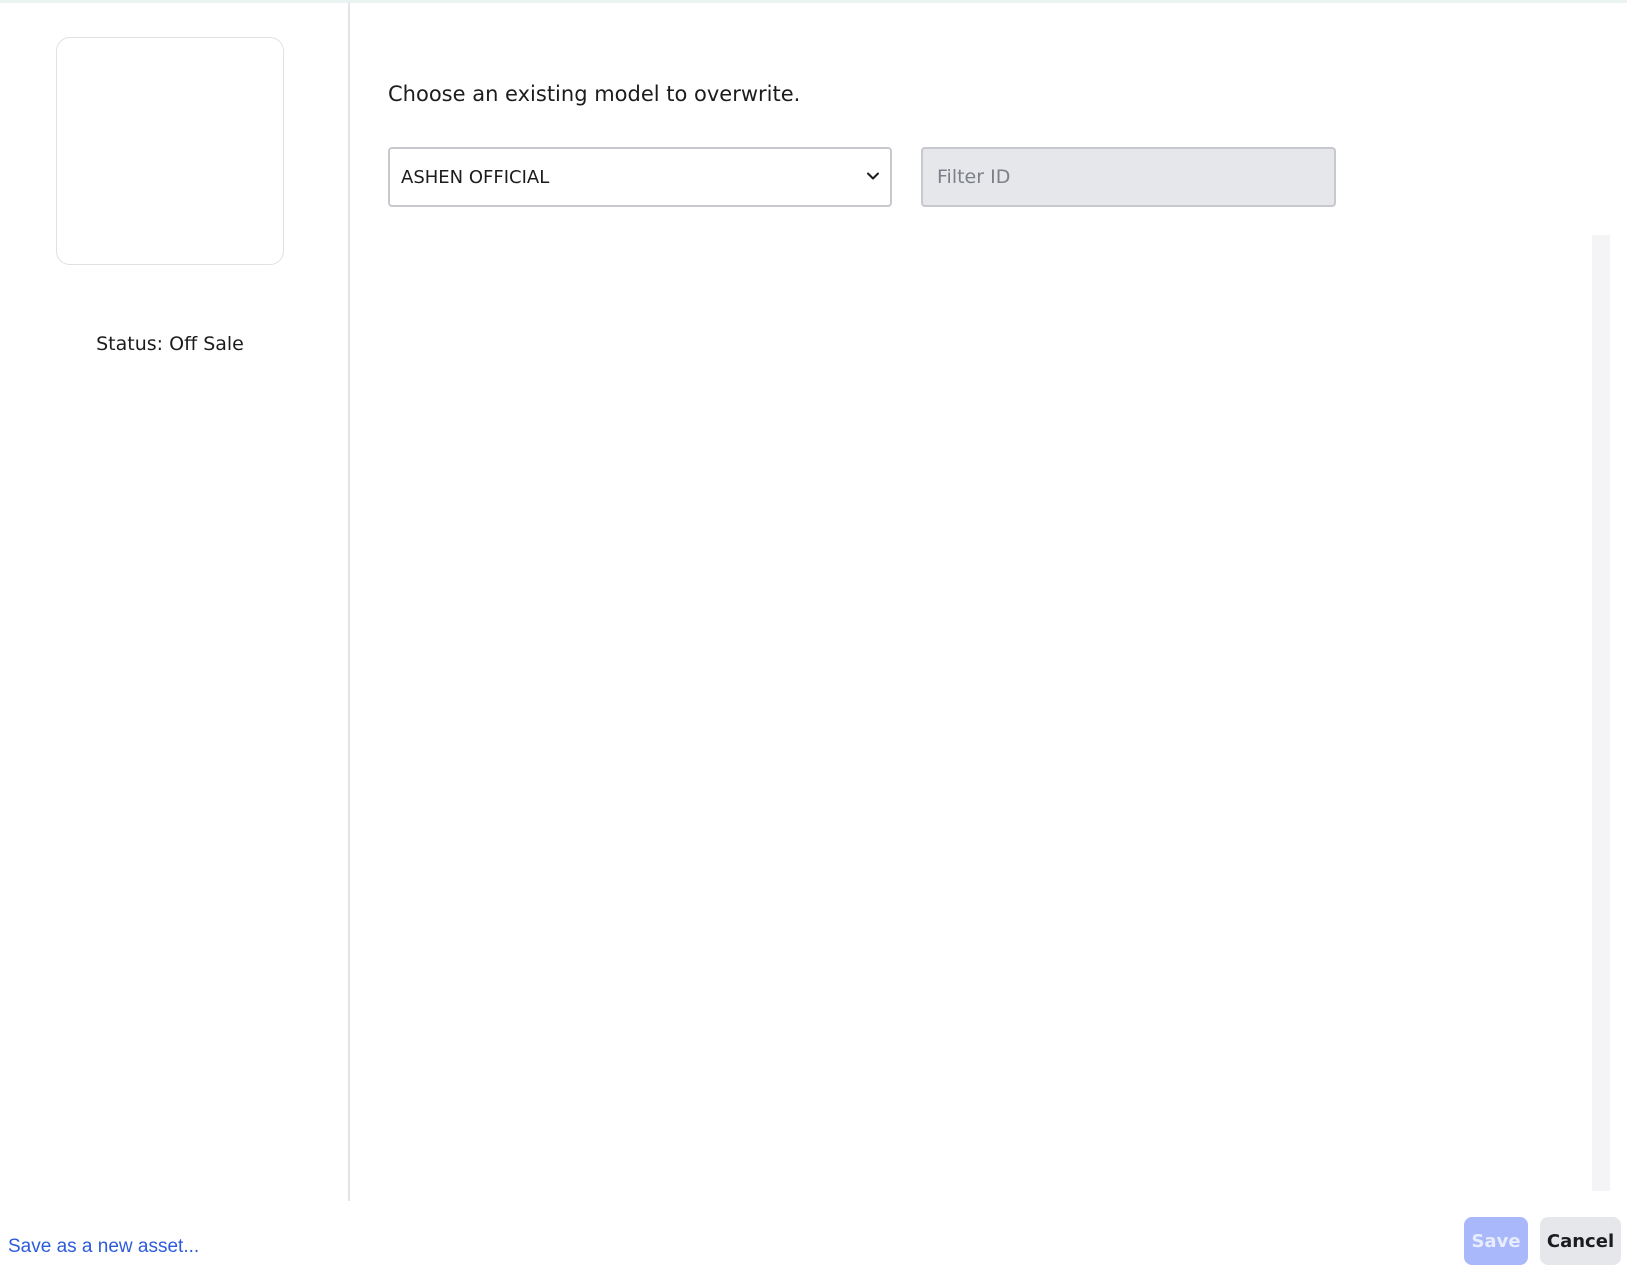 This screenshot has width=1627, height=1273. What do you see at coordinates (1496, 1241) in the screenshot?
I see `save-button: Save` at bounding box center [1496, 1241].